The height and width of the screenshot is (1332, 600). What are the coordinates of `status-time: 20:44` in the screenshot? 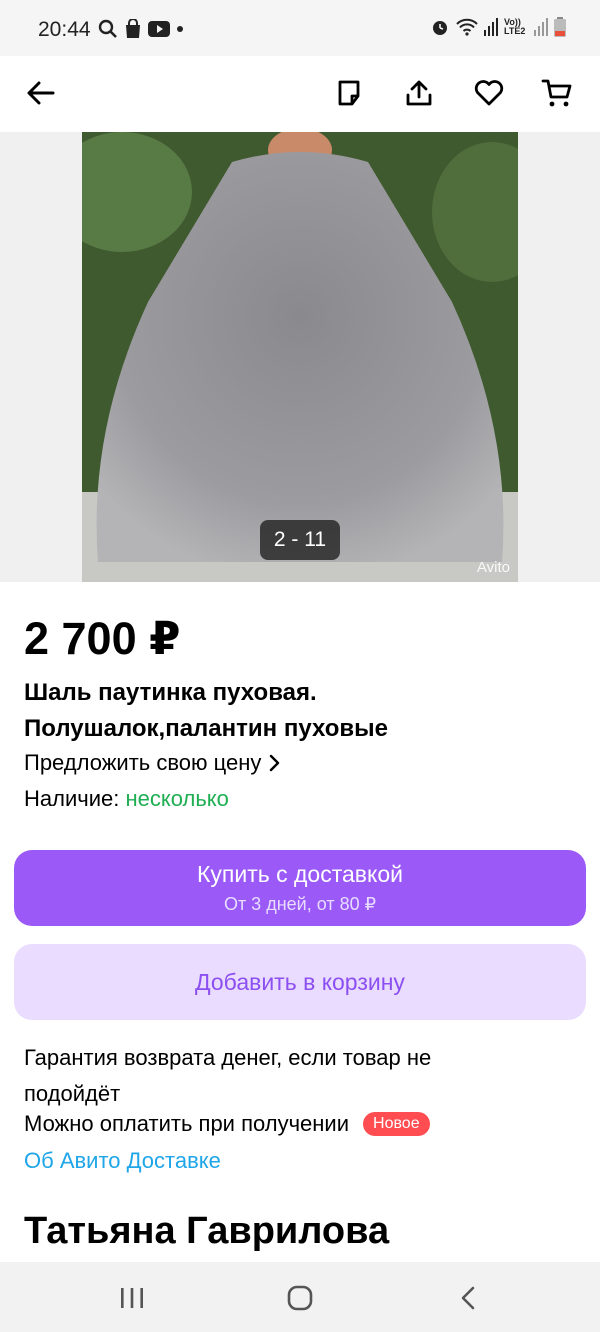 It's located at (64, 29).